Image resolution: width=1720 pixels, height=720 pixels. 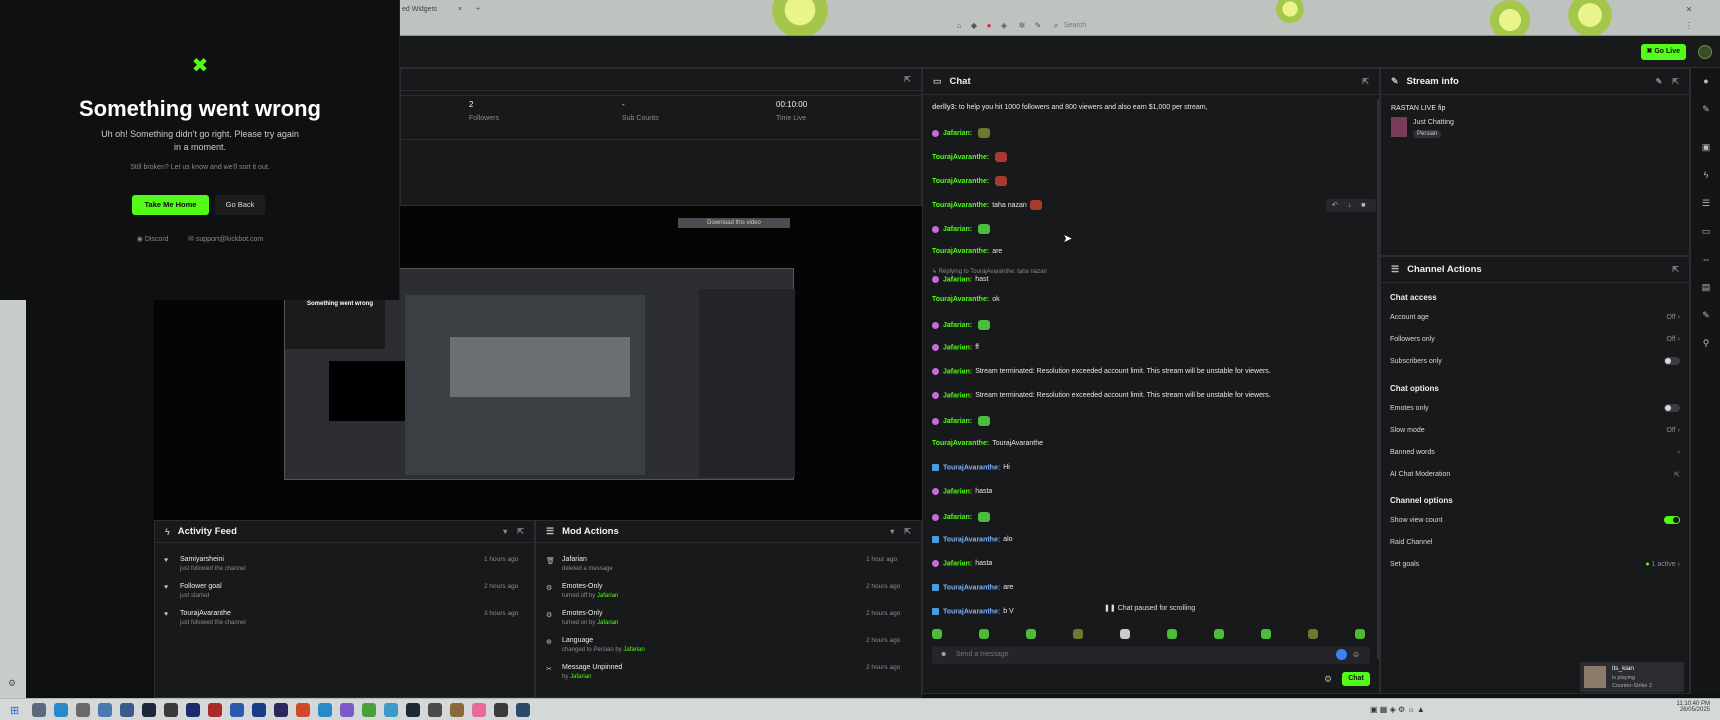 I want to click on pin-icon: ⚲, so click(x=1706, y=343).